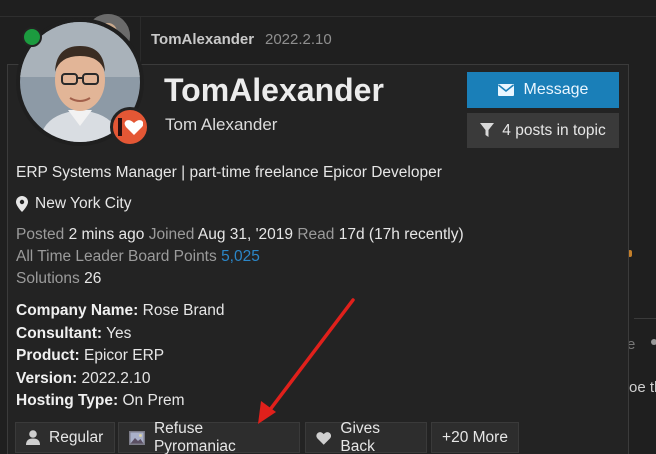 This screenshot has width=656, height=454. I want to click on leaderboard-points: All Time Leader Board Points 5,025, so click(138, 257).